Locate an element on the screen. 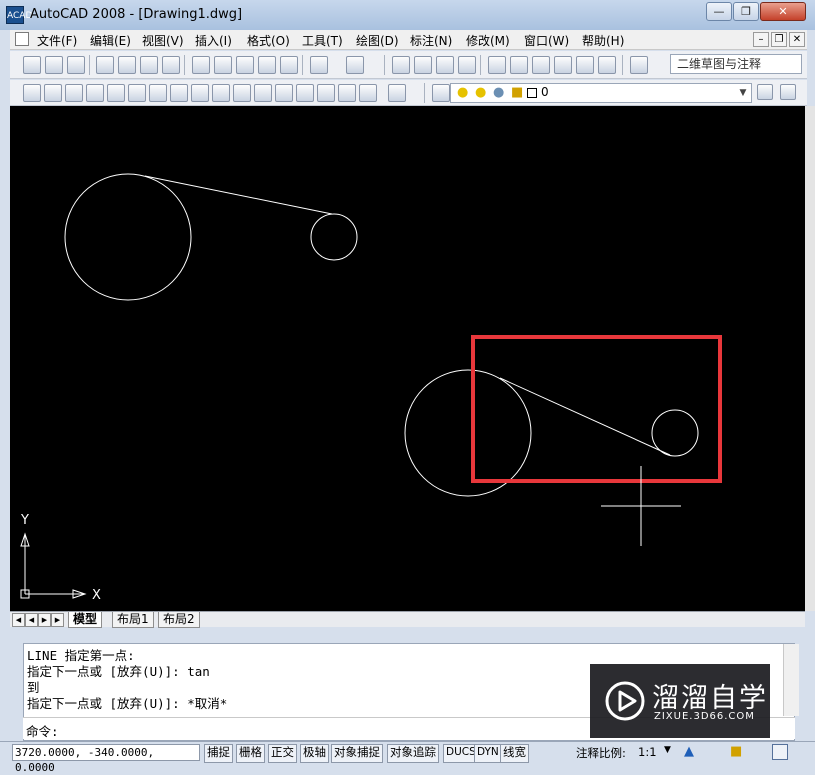  layer-previous-icon is located at coordinates (788, 92).